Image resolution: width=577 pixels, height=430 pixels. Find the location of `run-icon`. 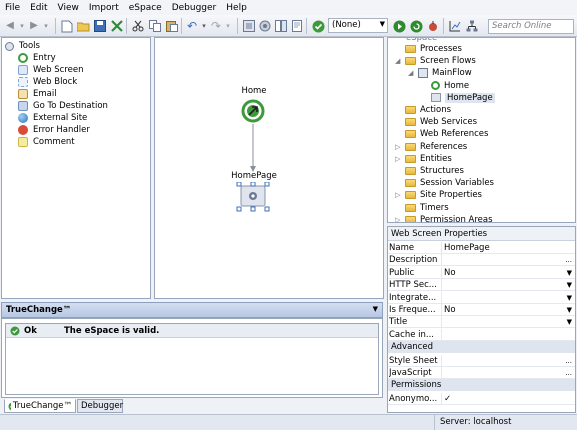

run-icon is located at coordinates (399, 26).